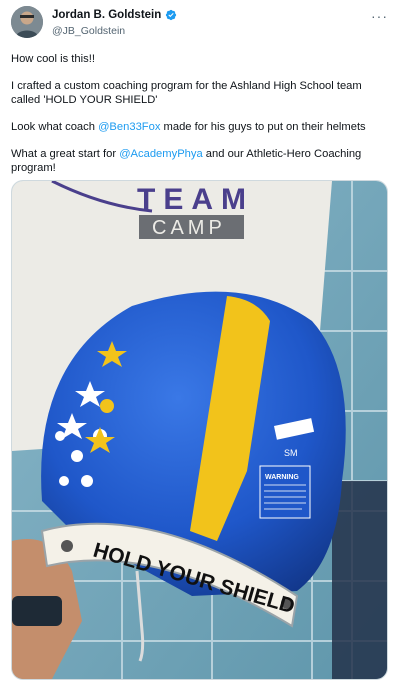  Describe the element at coordinates (195, 199) in the screenshot. I see `banner-text-team: TEAM` at that location.